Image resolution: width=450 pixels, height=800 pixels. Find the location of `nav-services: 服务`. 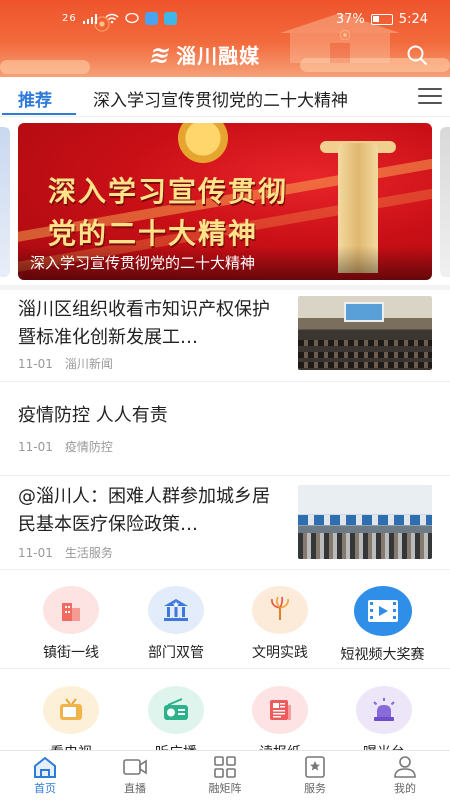

nav-services: 服务 is located at coordinates (315, 775).